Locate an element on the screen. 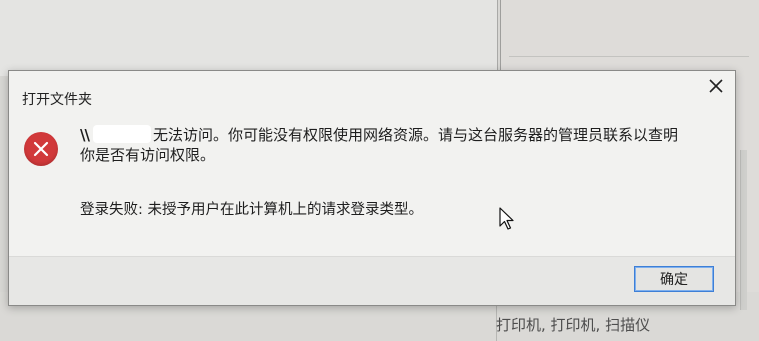  close-icon is located at coordinates (716, 86).